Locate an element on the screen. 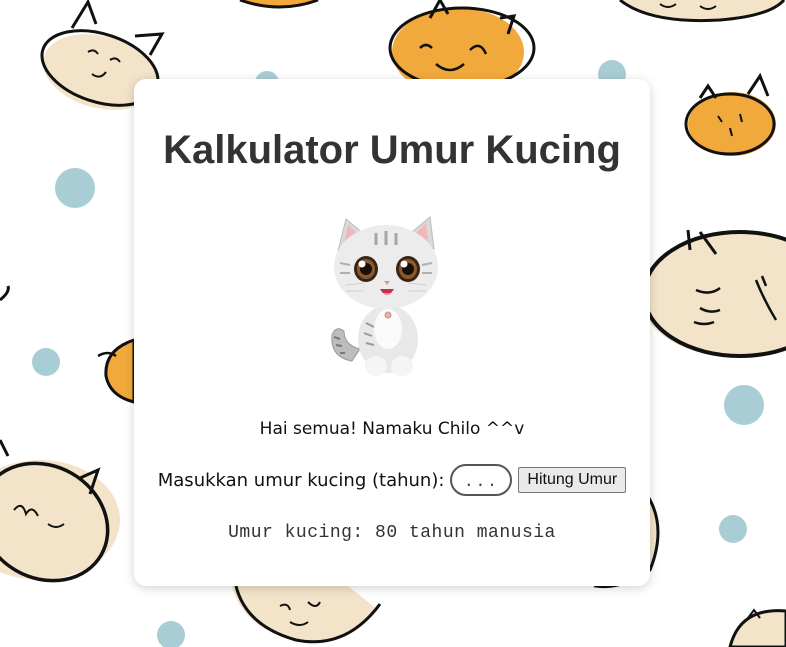  age-input-label: Masukkan umur kucing (tahun): is located at coordinates (301, 480).